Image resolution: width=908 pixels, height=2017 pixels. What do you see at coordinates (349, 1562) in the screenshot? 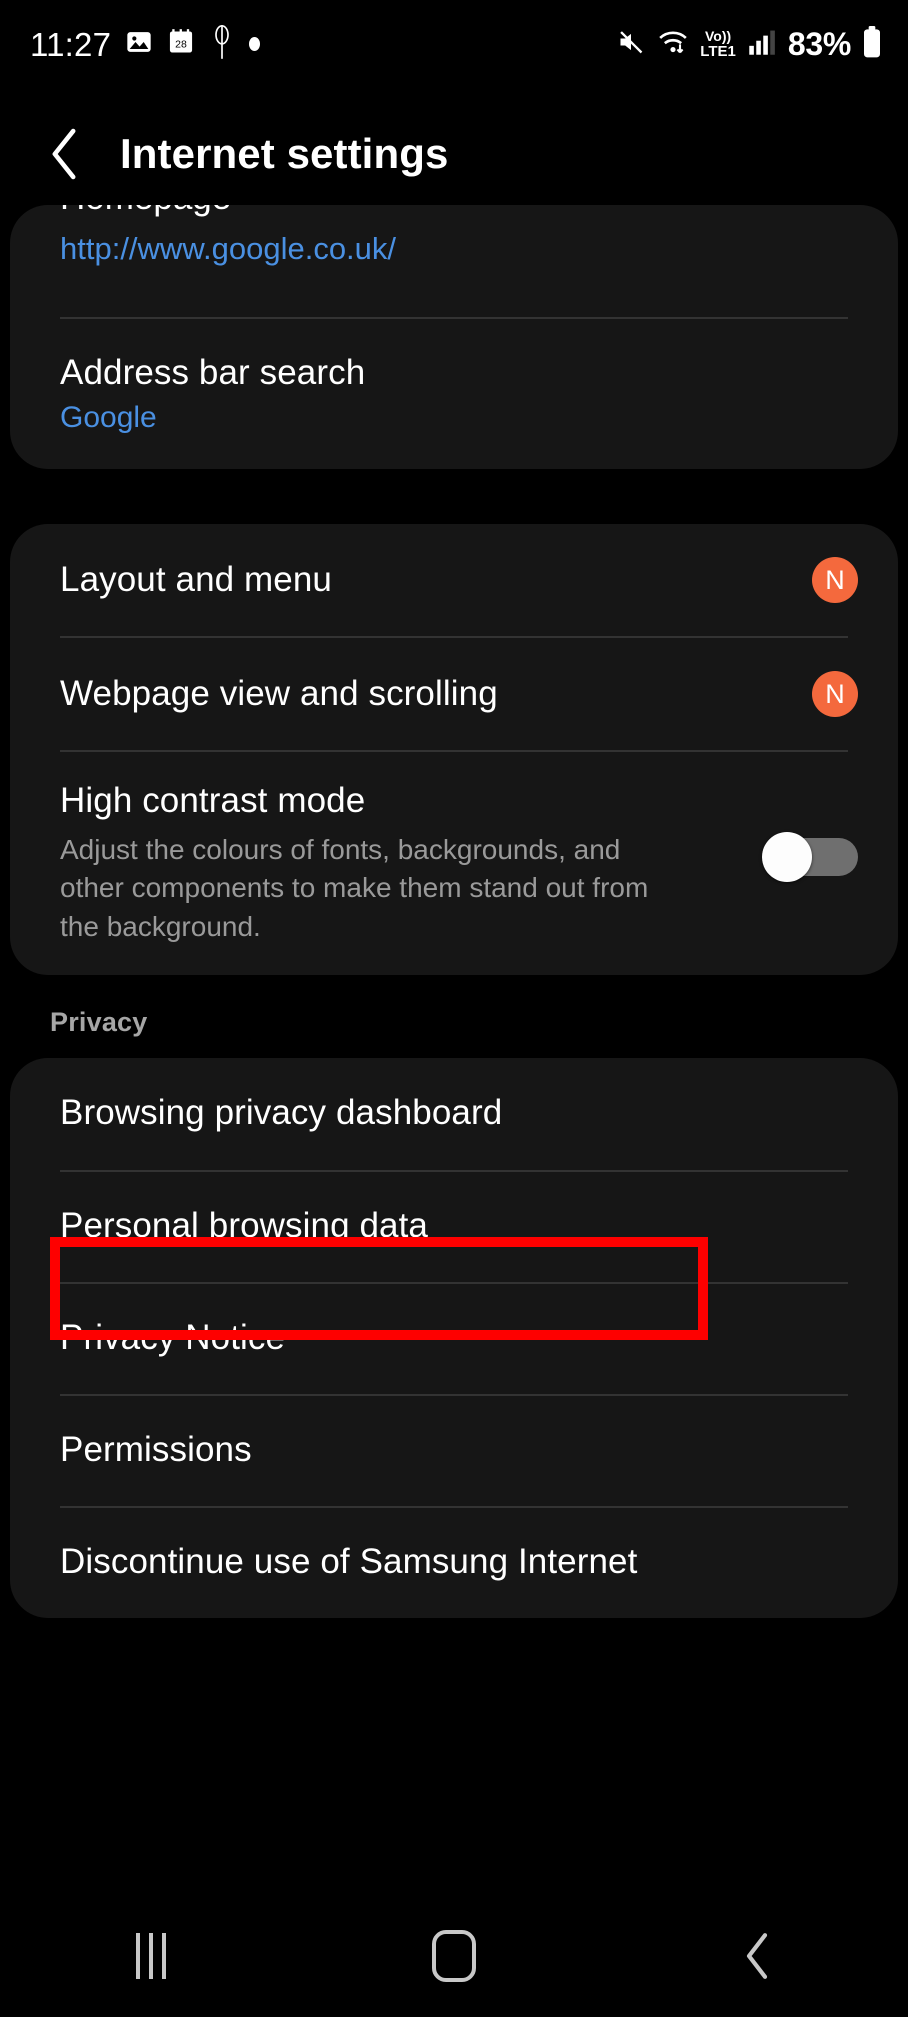
I see `row-title: Discontinue use of Samsung Internet` at bounding box center [349, 1562].